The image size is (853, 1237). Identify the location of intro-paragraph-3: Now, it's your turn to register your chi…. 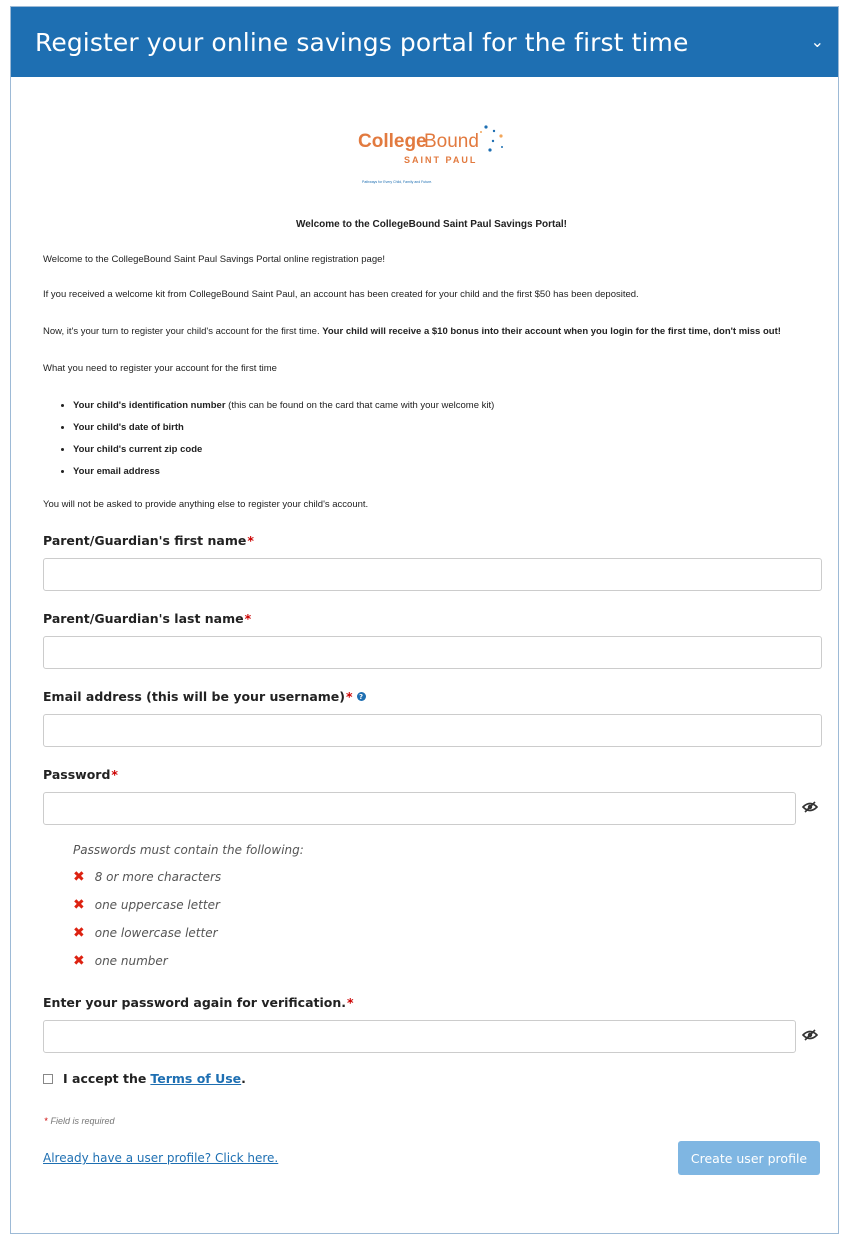
(431, 332).